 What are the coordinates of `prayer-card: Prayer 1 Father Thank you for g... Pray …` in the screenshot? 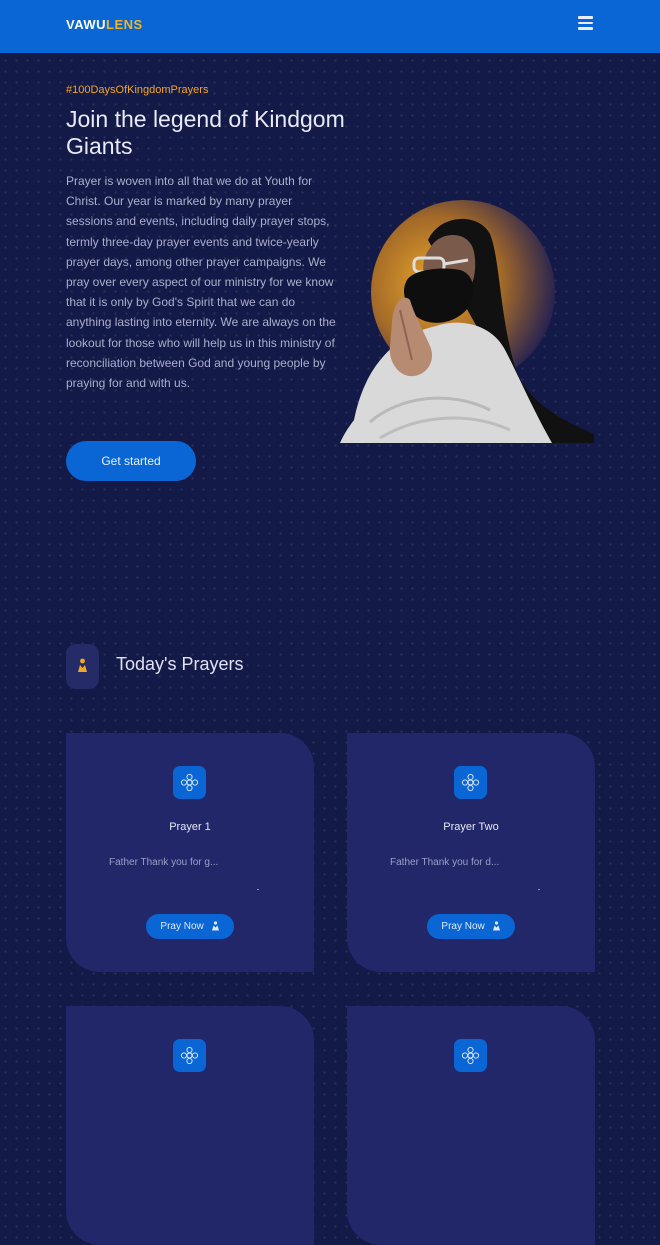 It's located at (190, 852).